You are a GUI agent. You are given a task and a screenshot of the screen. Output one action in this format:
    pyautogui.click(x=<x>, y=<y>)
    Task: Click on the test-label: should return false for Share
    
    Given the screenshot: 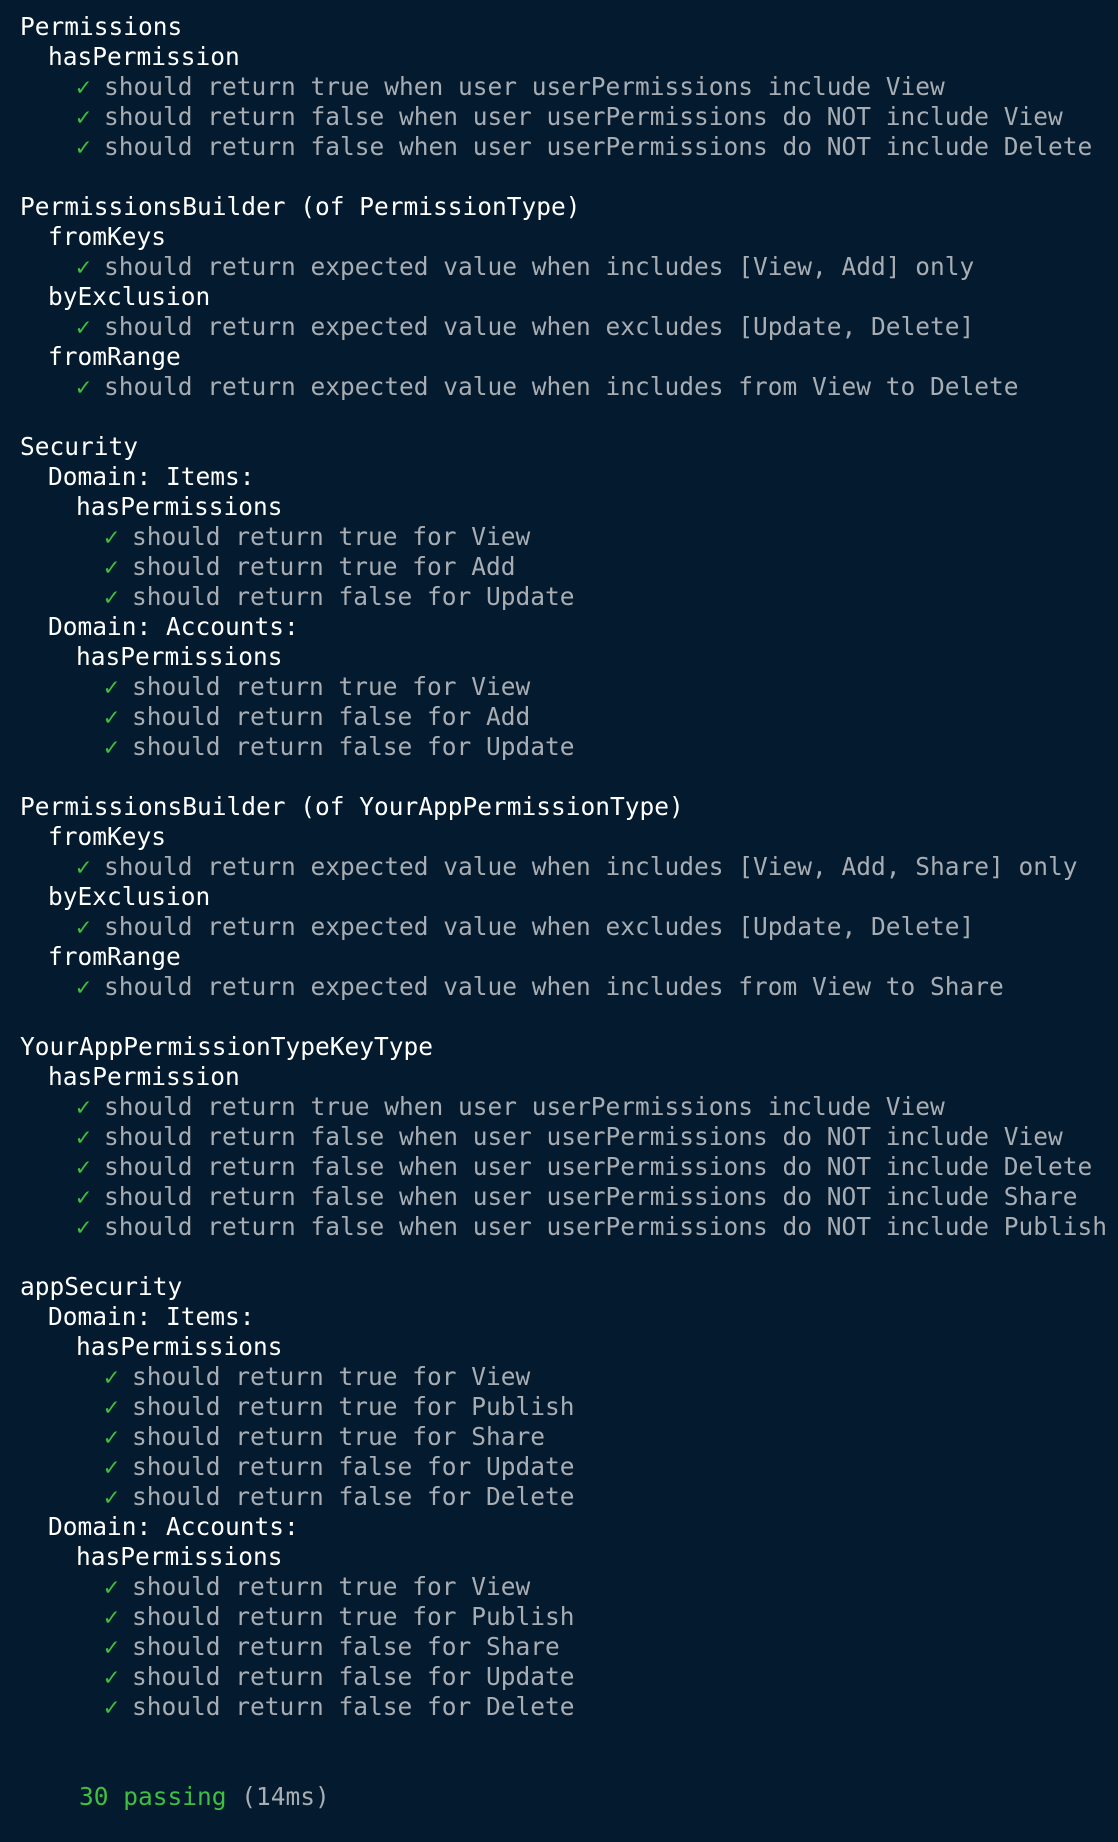 What is the action you would take?
    pyautogui.click(x=346, y=1646)
    